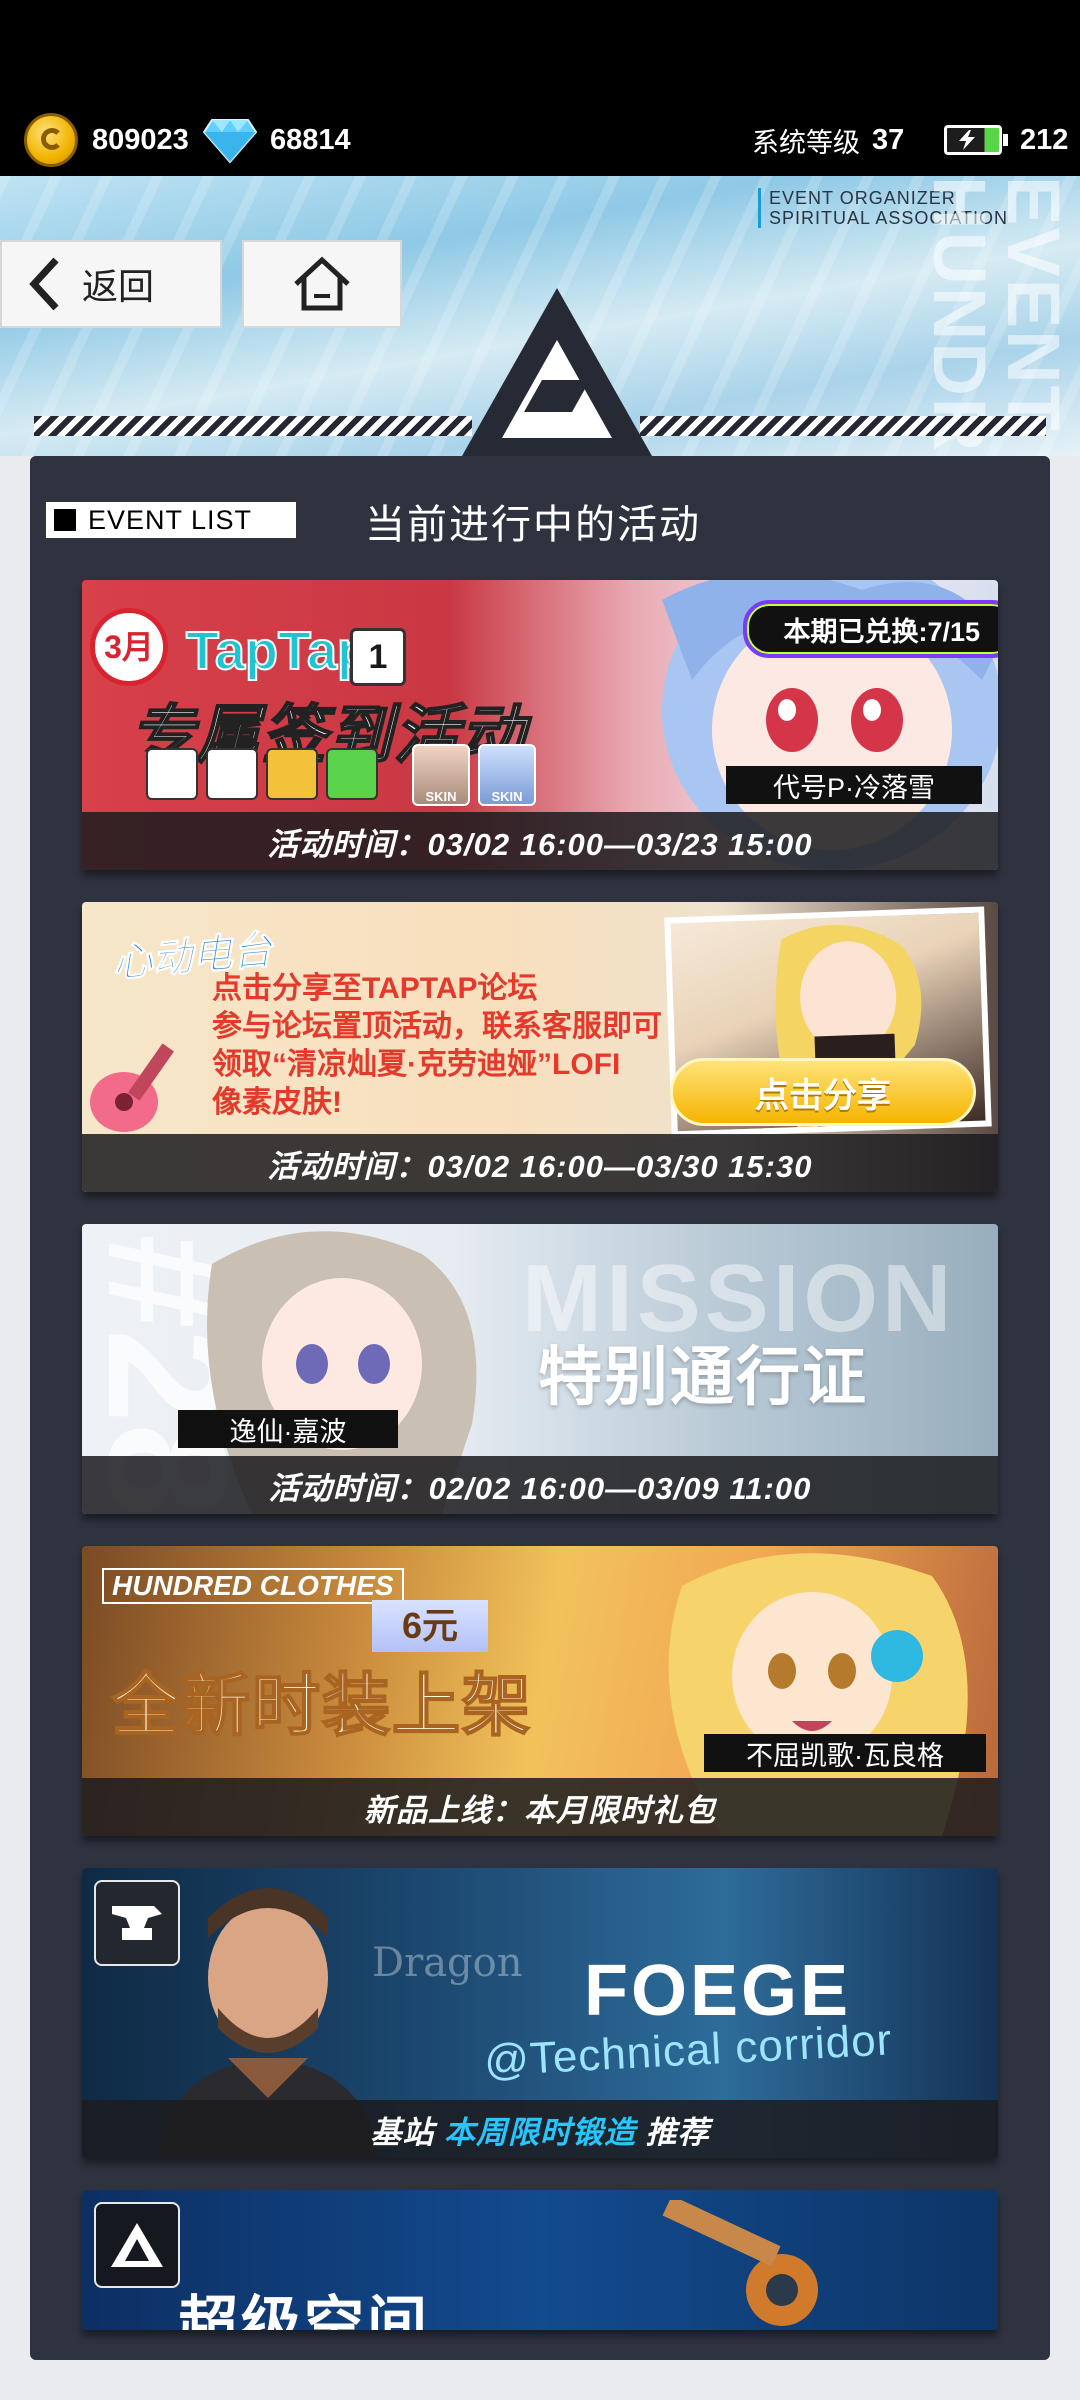  I want to click on character-name: 不屈凯歌·瓦良格, so click(845, 1753).